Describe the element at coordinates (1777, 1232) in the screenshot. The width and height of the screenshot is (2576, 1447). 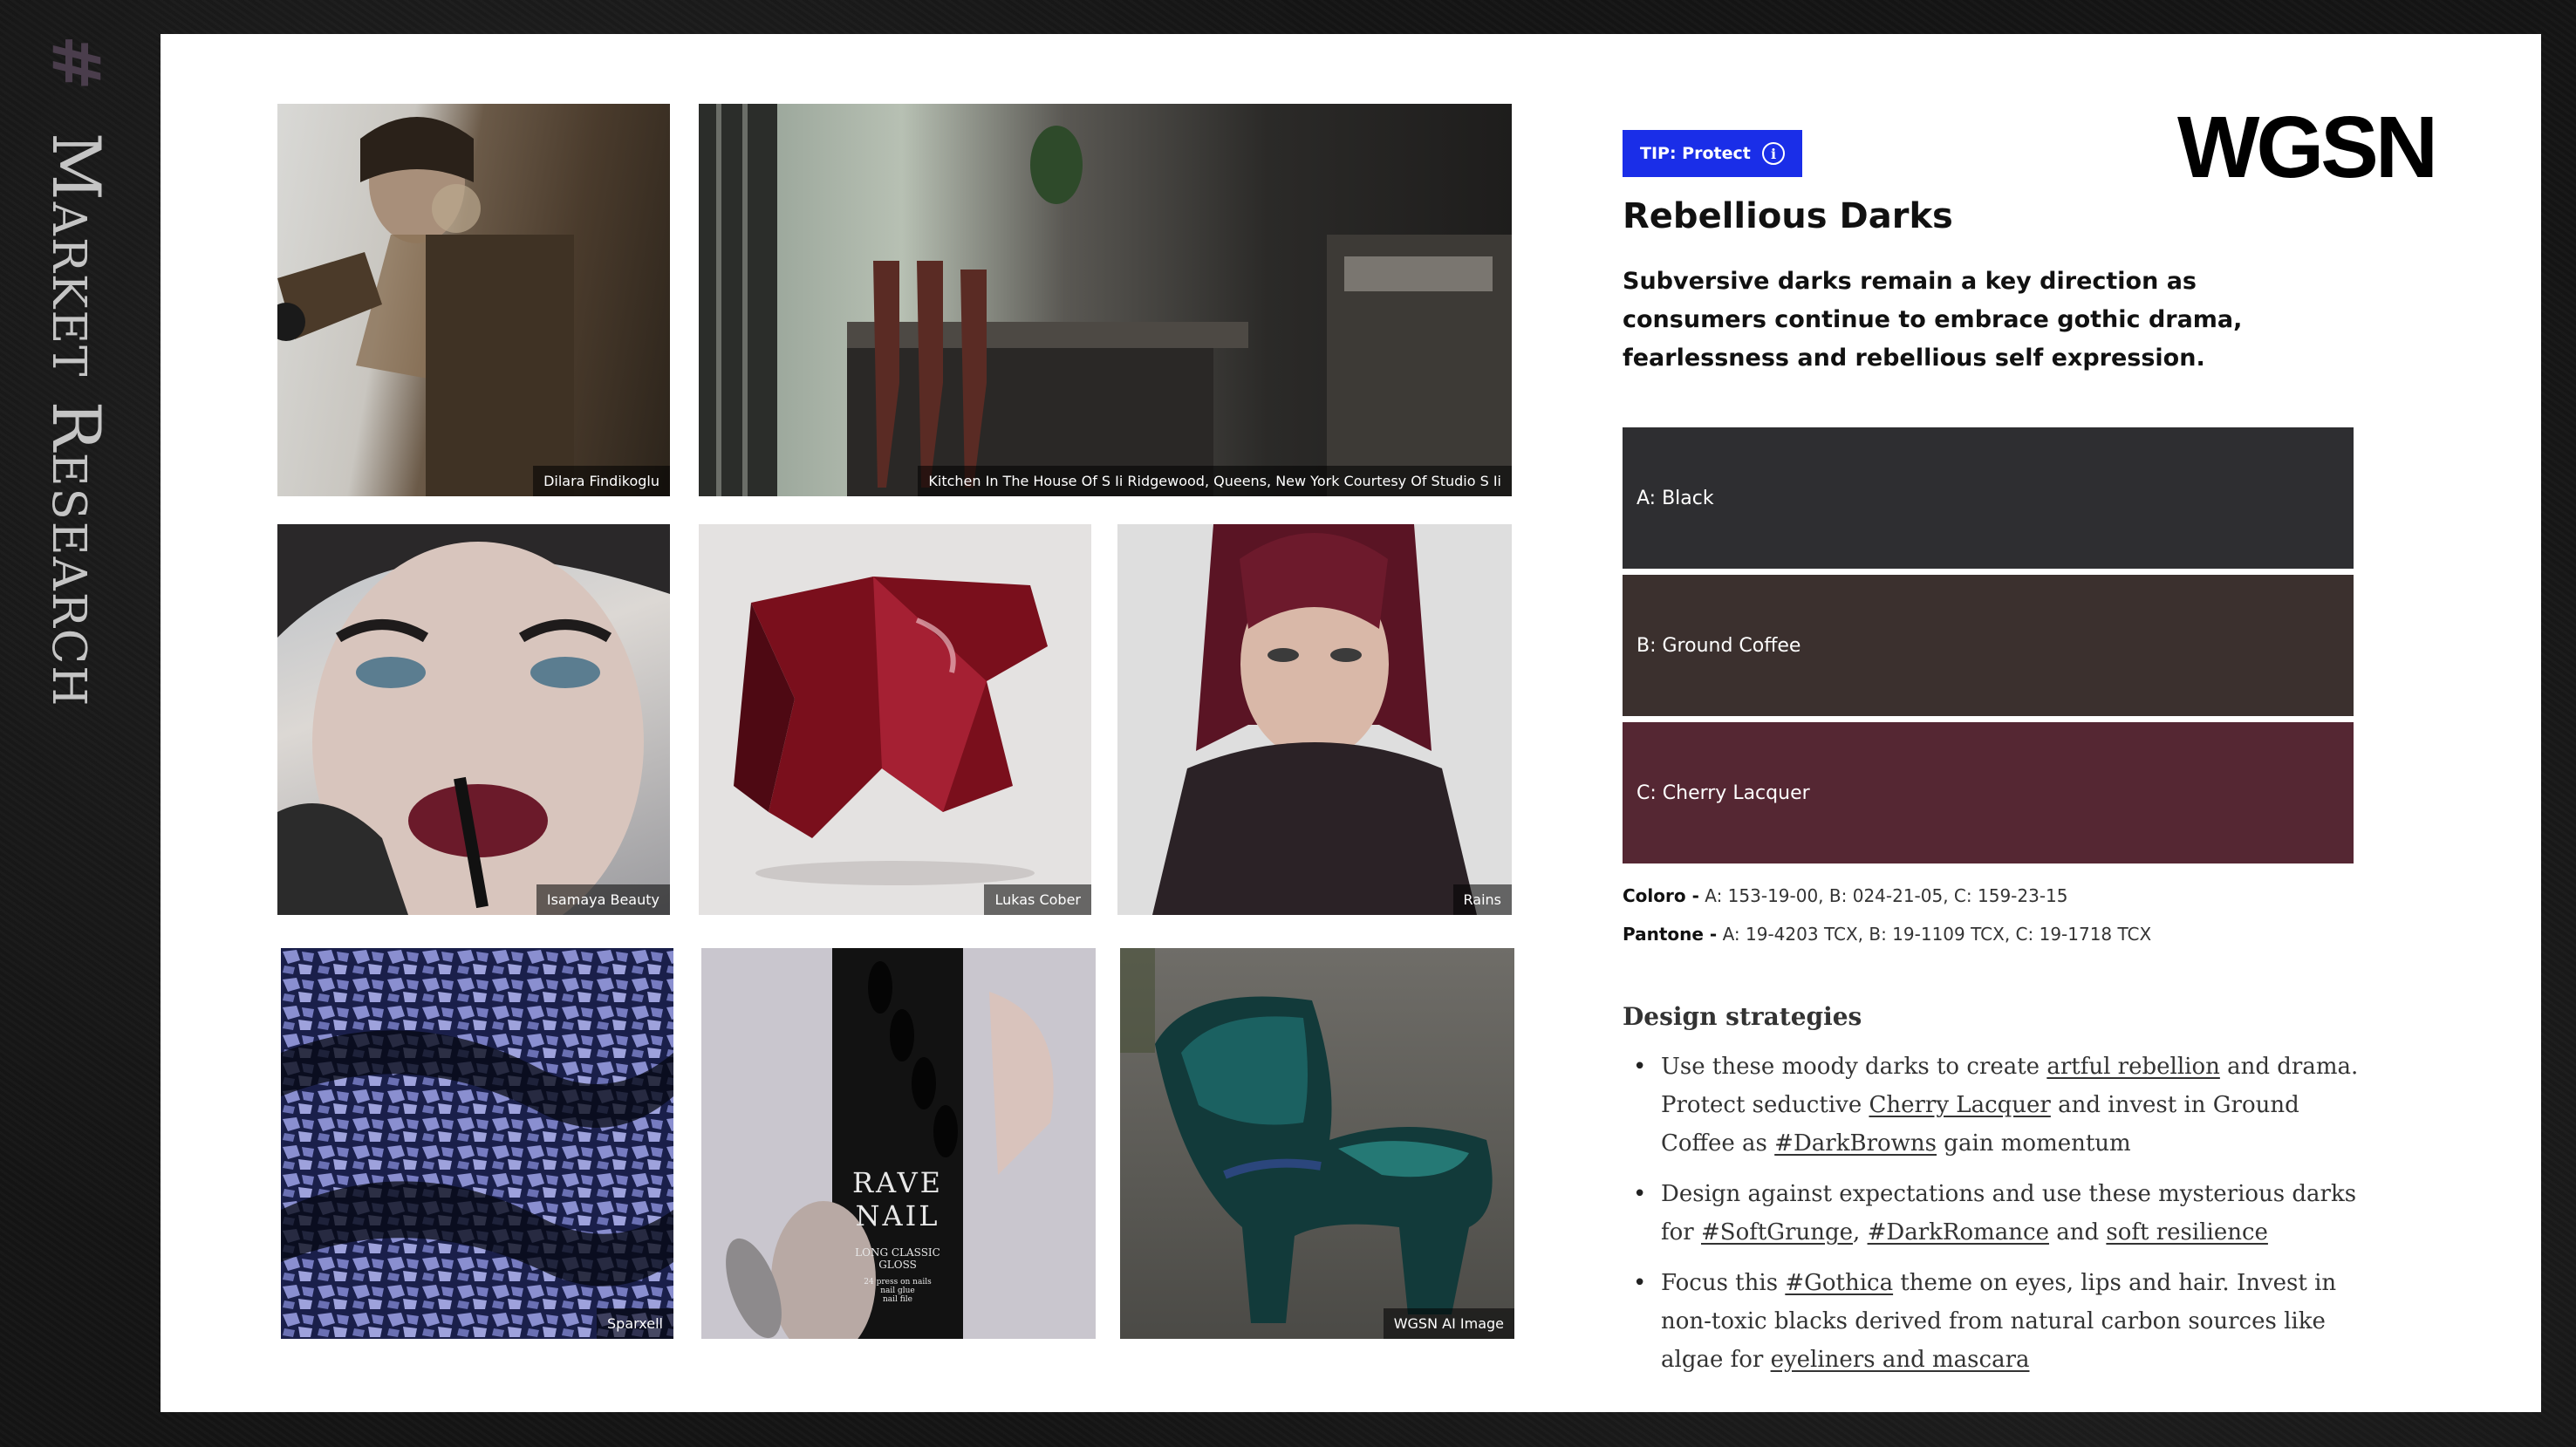
I see `link-soft-grunge: #SoftGrunge` at that location.